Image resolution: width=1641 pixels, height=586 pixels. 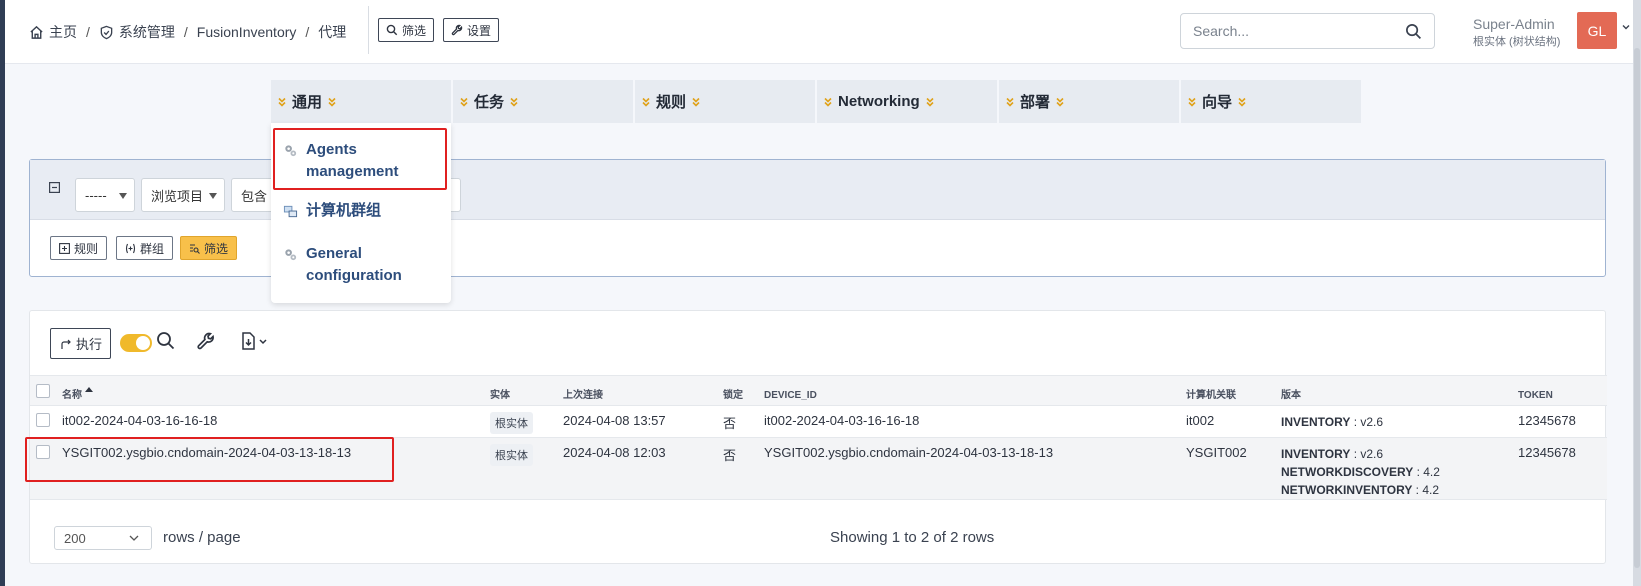 I want to click on page-scrollbar, so click(x=1637, y=293).